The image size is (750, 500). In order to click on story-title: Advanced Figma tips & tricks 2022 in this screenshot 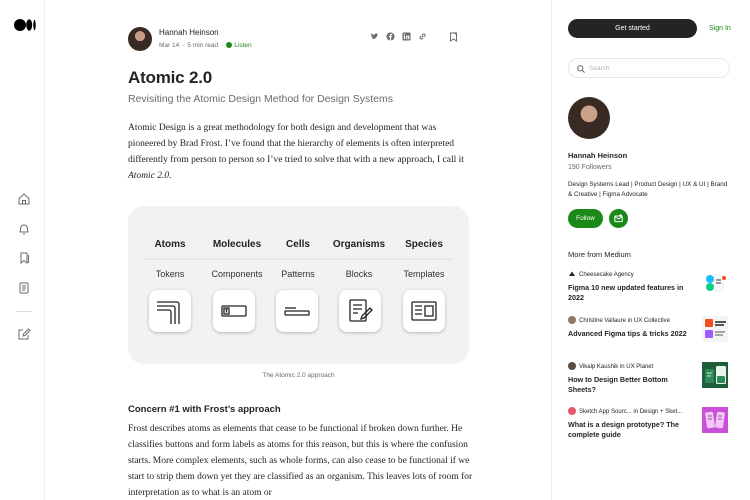, I will do `click(631, 334)`.